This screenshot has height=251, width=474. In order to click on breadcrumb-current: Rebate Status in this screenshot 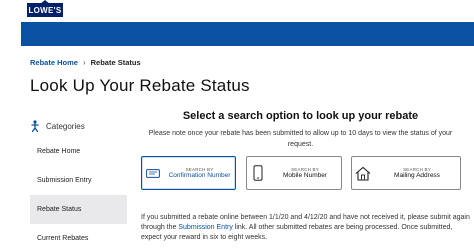, I will do `click(115, 62)`.